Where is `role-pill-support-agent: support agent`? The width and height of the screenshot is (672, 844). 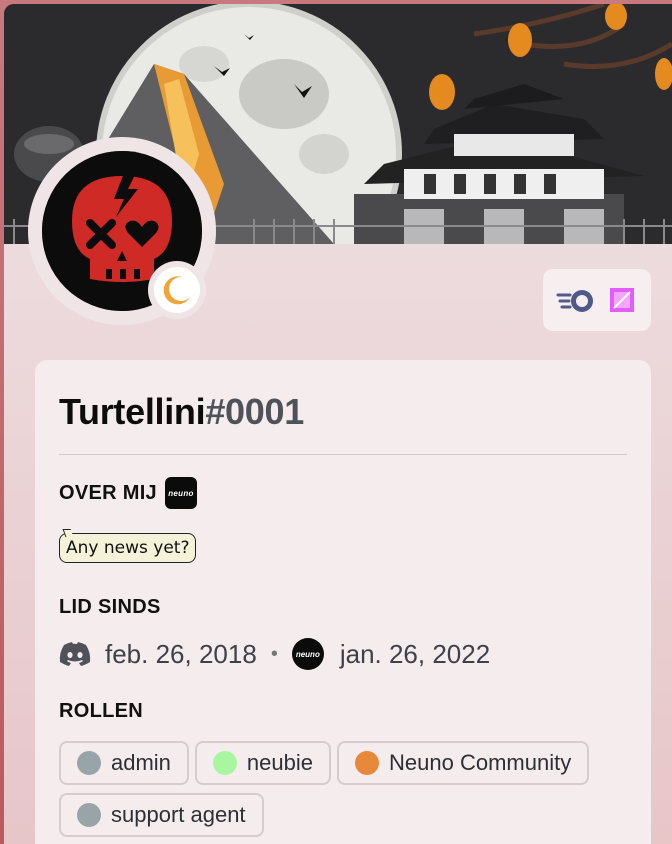
role-pill-support-agent: support agent is located at coordinates (161, 815).